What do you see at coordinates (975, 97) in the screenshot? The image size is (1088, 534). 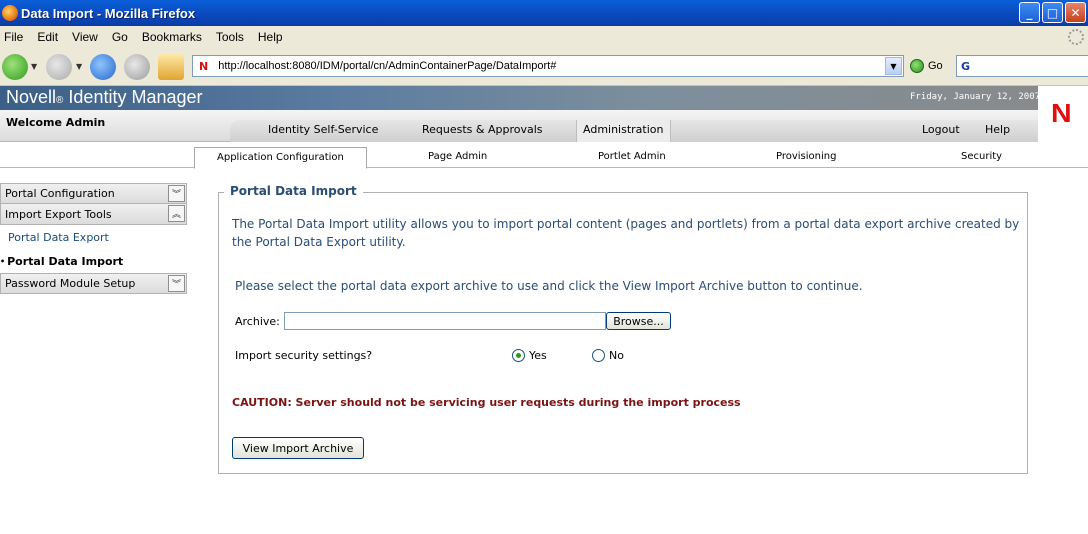 I see `header-date: Friday, January 12, 2007` at bounding box center [975, 97].